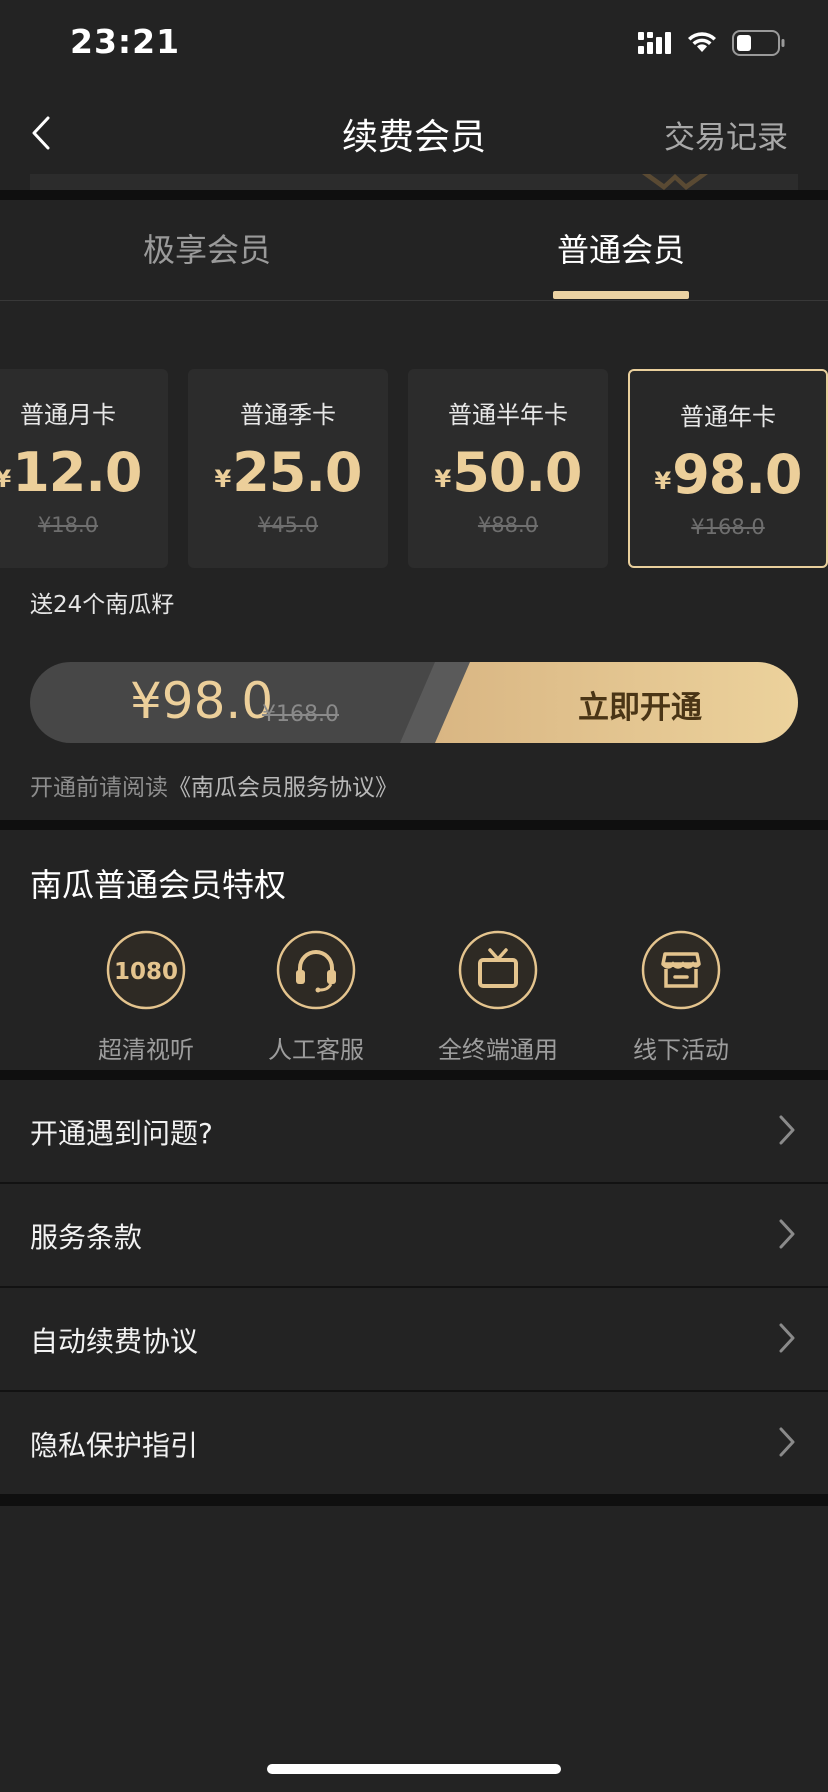  Describe the element at coordinates (316, 1050) in the screenshot. I see `privilege-label: 人工客服` at that location.